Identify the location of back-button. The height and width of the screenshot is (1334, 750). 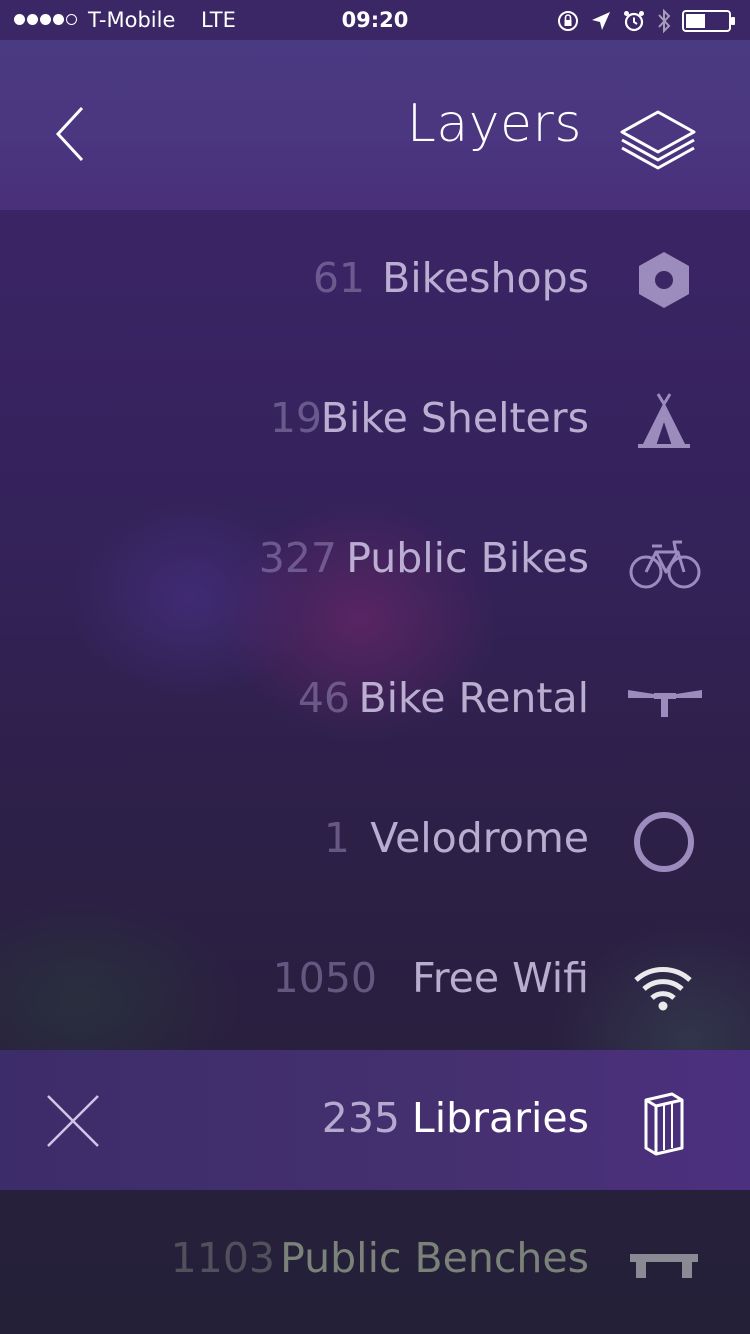
(72, 135).